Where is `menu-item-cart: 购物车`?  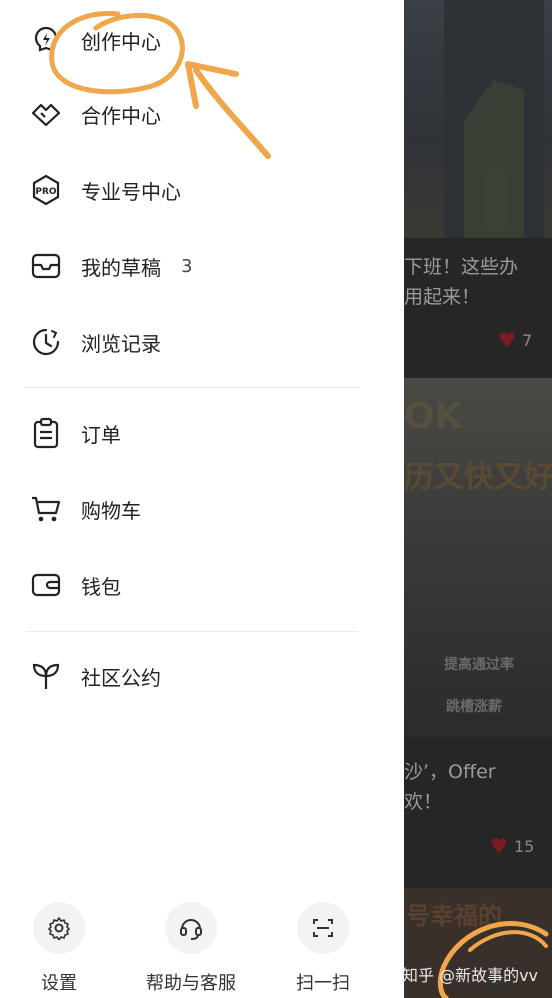
menu-item-cart: 购物车 is located at coordinates (84, 509).